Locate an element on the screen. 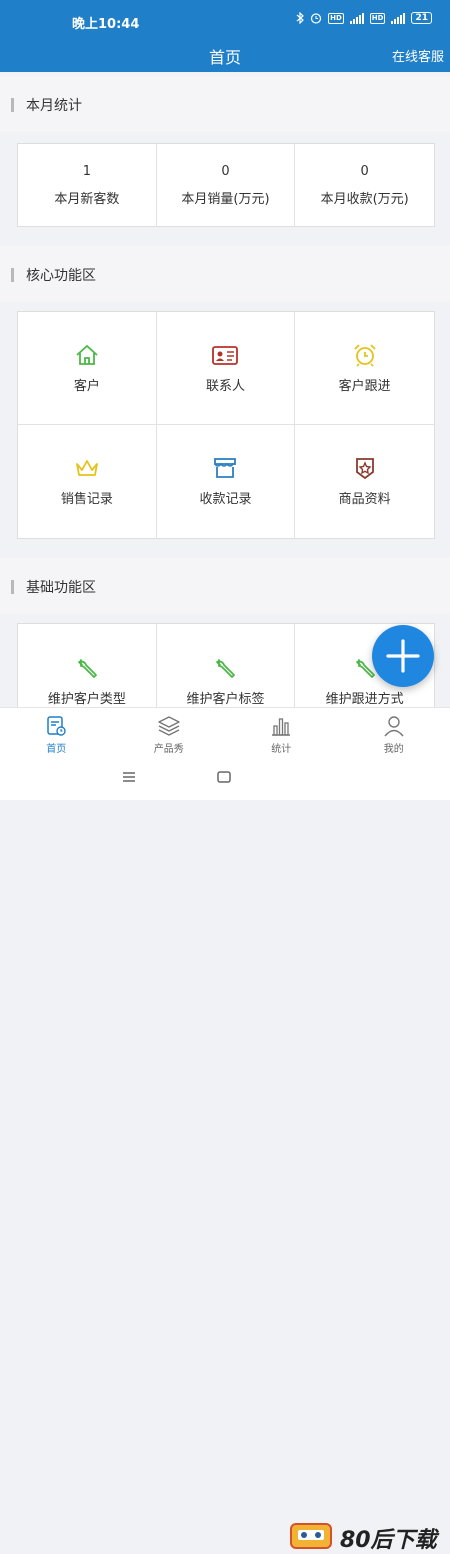  feature-customer-followup: 客户跟进 is located at coordinates (364, 368).